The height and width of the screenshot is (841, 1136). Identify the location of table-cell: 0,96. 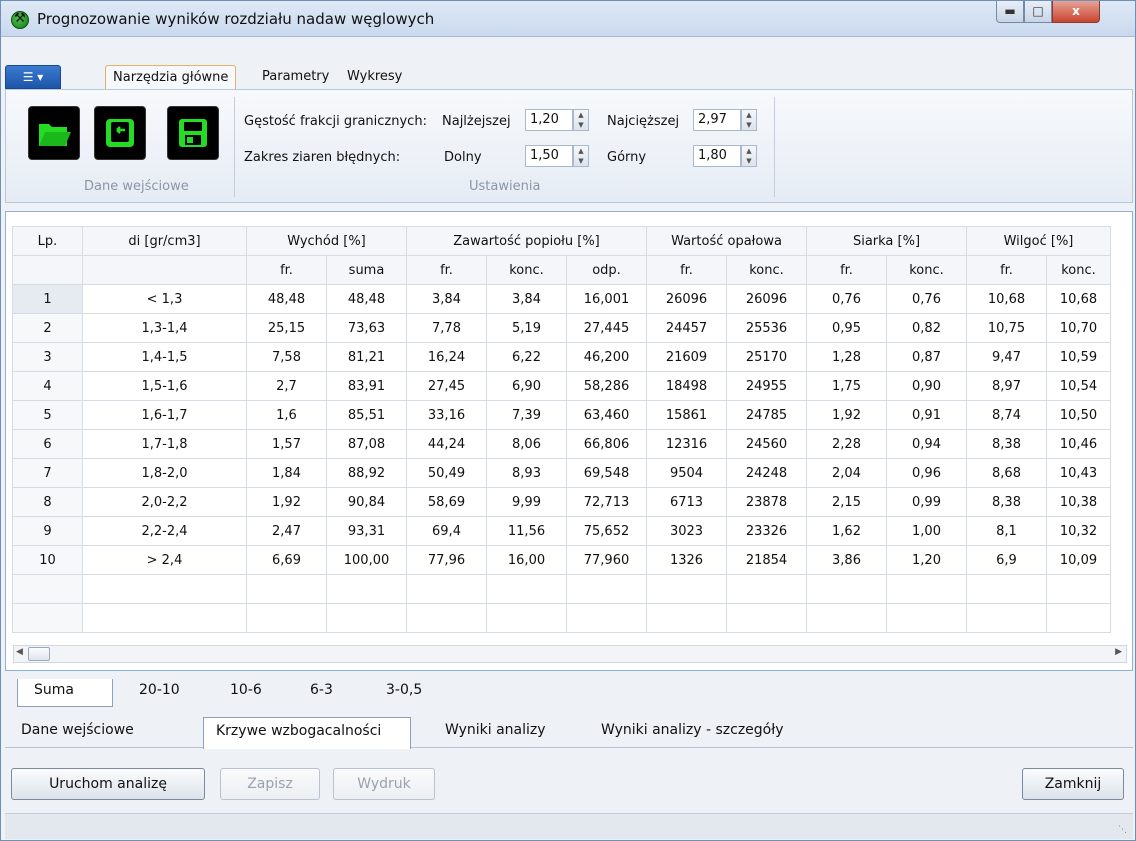
(926, 473).